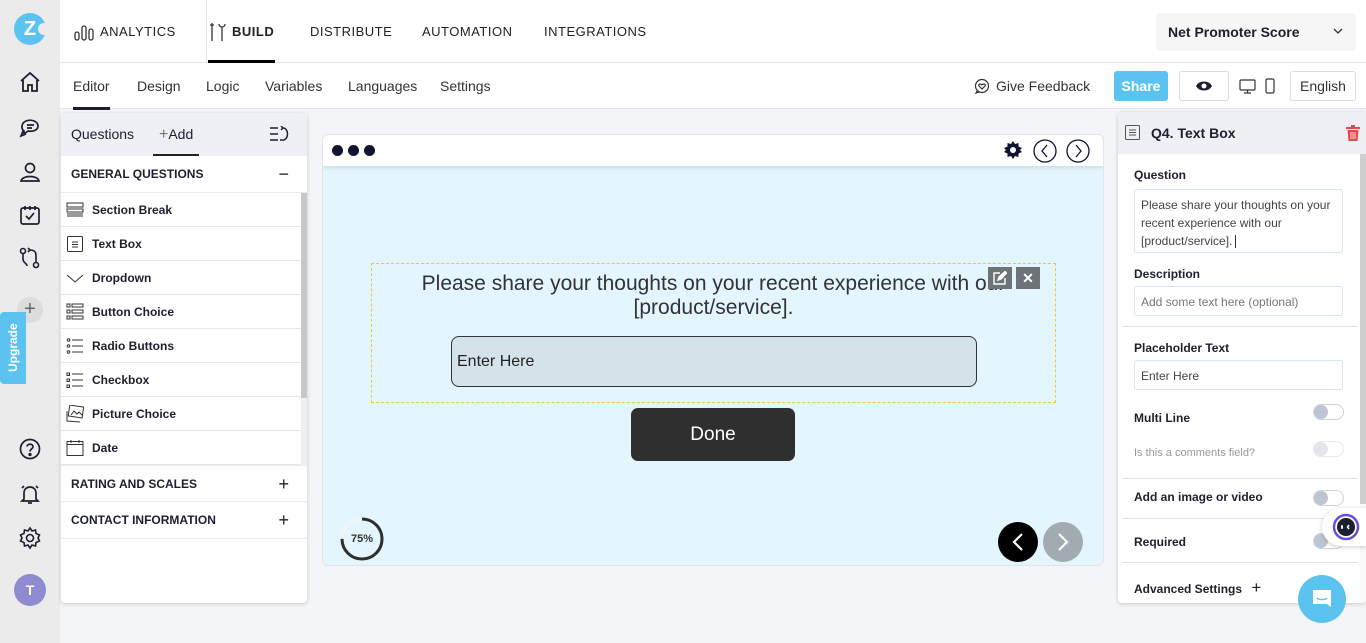  What do you see at coordinates (218, 32) in the screenshot?
I see `tools-icon` at bounding box center [218, 32].